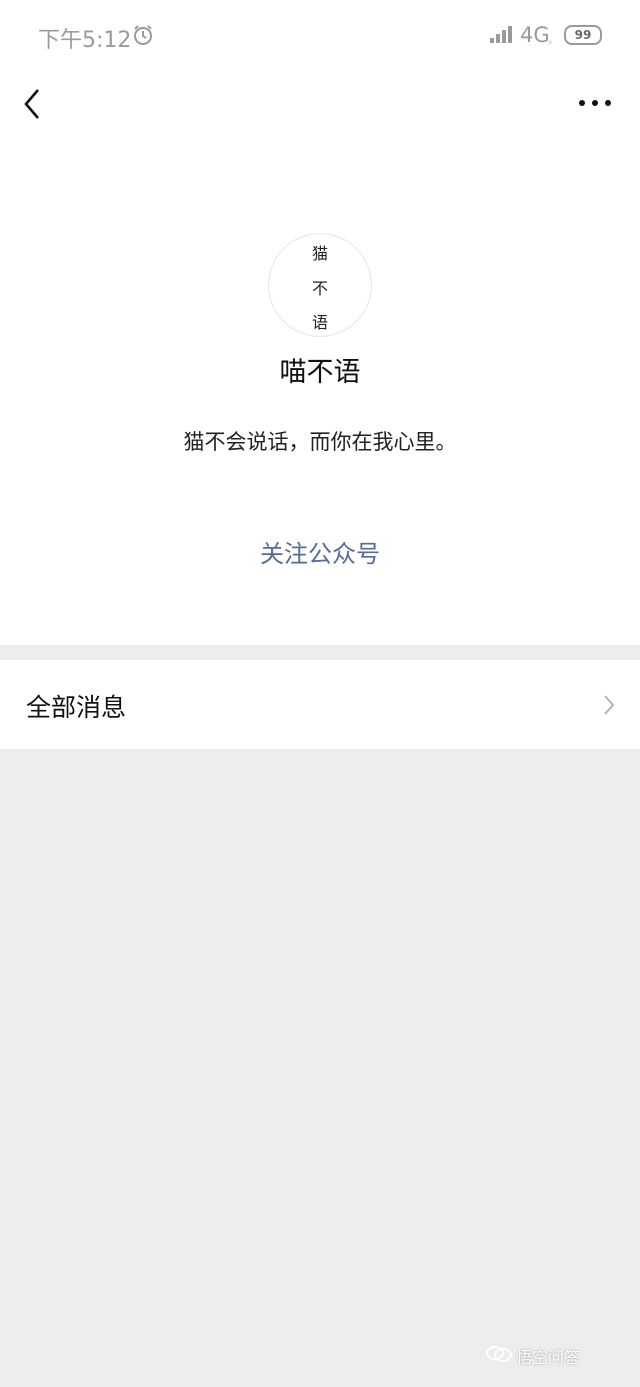 This screenshot has width=640, height=1387. What do you see at coordinates (535, 35) in the screenshot?
I see `network-label: 4G` at bounding box center [535, 35].